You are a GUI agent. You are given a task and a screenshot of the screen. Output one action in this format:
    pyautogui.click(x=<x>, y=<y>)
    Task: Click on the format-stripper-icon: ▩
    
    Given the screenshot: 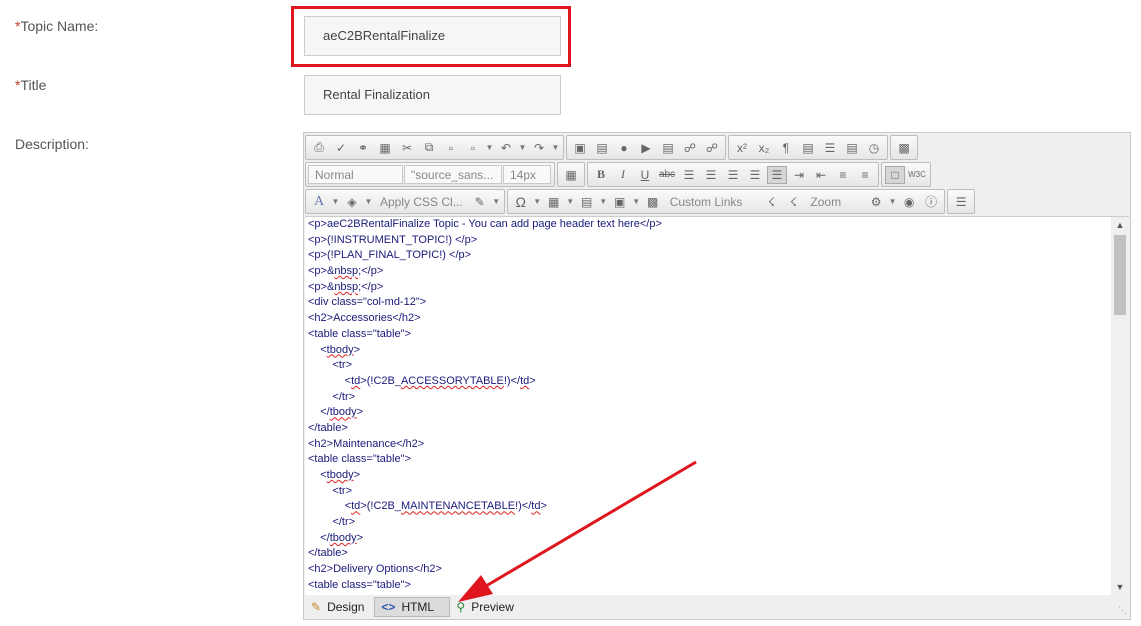 What is the action you would take?
    pyautogui.click(x=904, y=148)
    